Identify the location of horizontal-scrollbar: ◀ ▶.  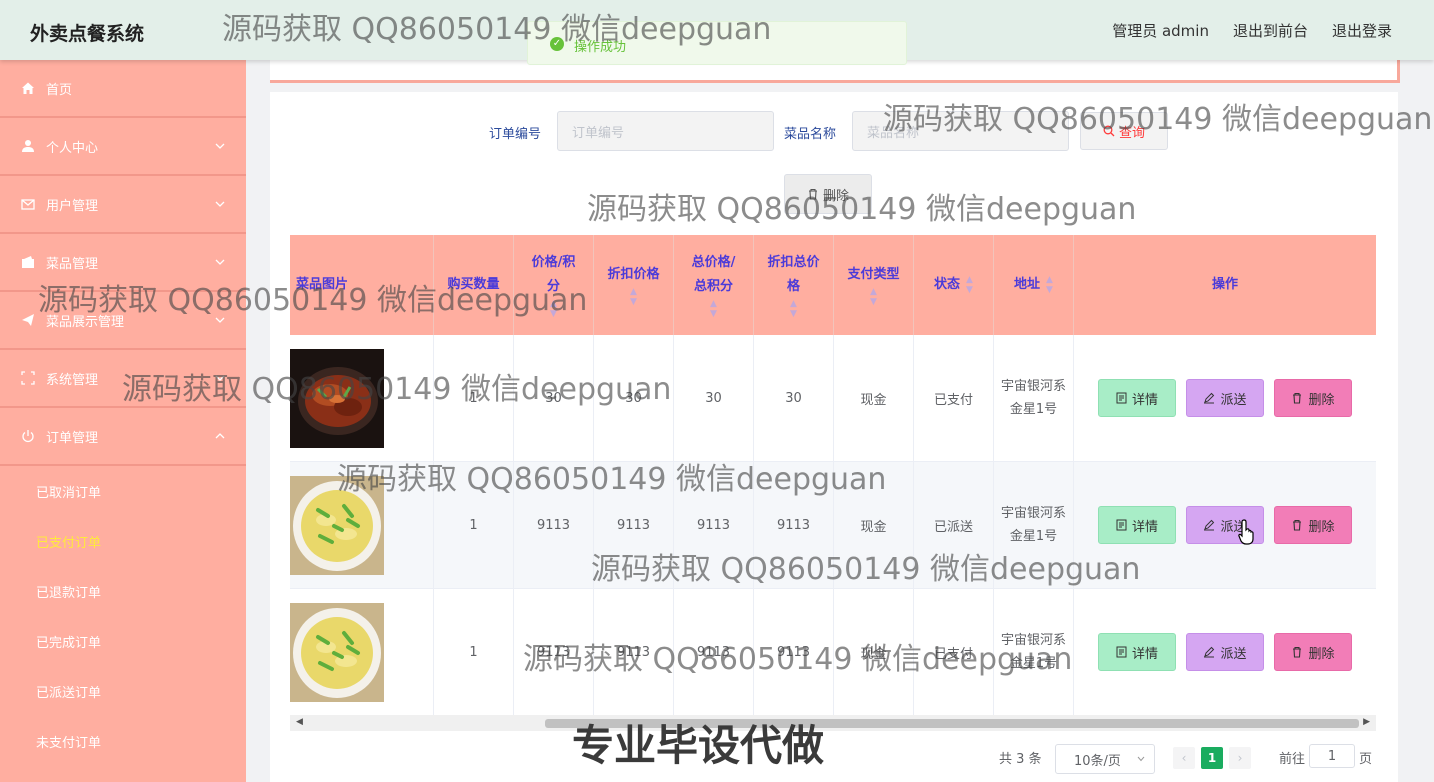
(833, 723).